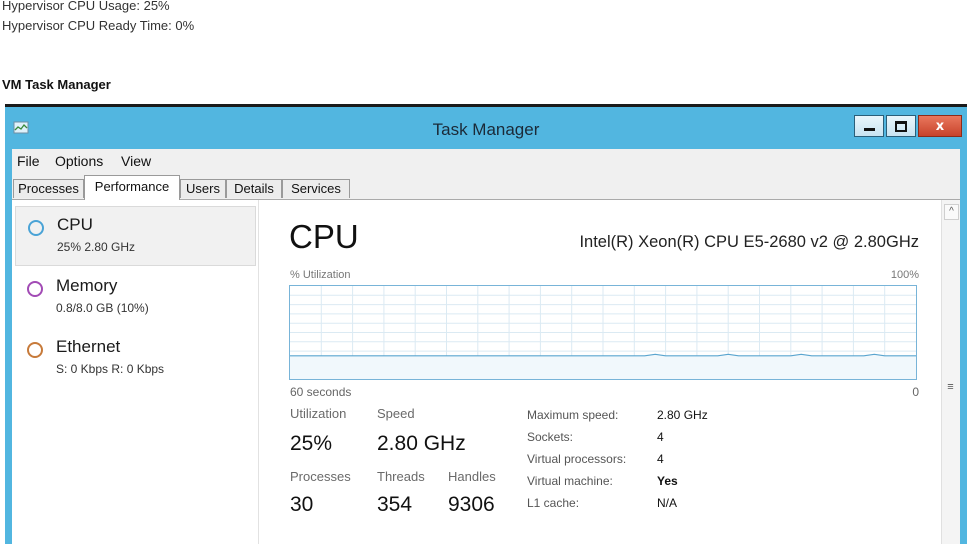  What do you see at coordinates (88, 346) in the screenshot?
I see `sidebar-item-title: Ethernet` at bounding box center [88, 346].